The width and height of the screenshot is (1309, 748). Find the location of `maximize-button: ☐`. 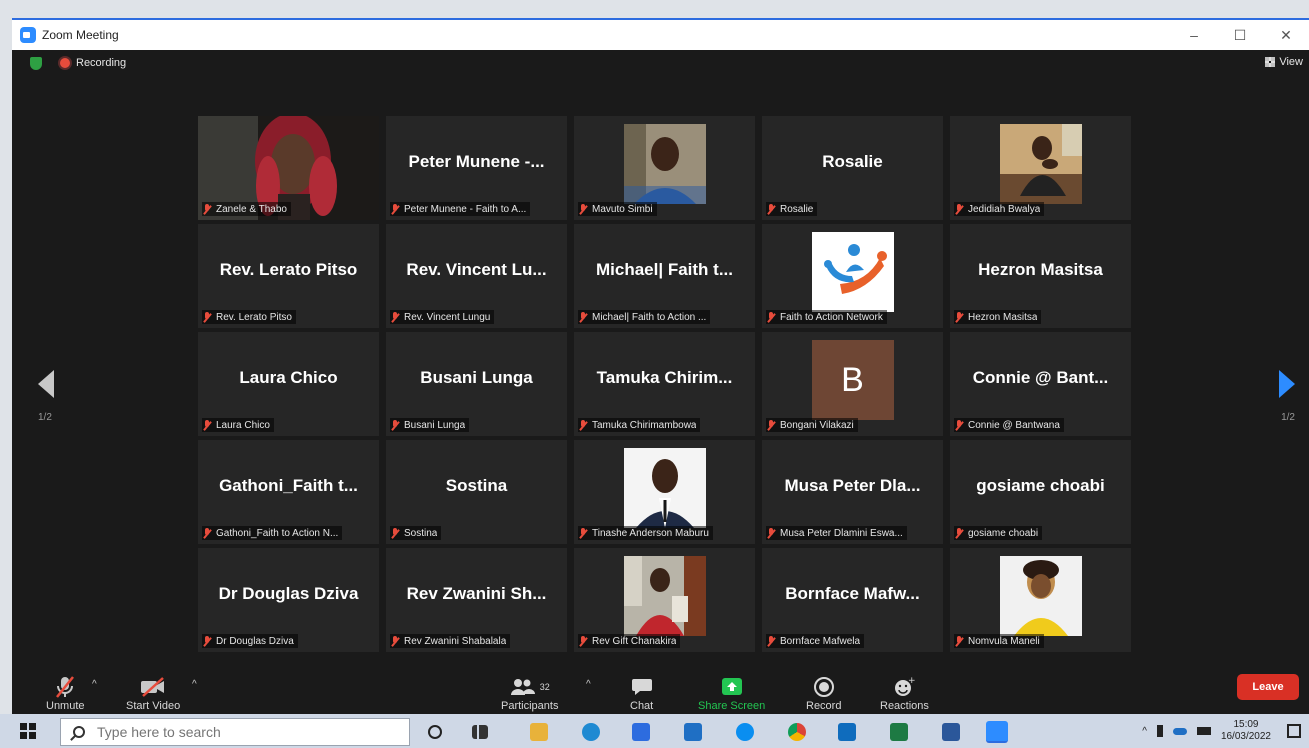

maximize-button: ☐ is located at coordinates (1240, 35).